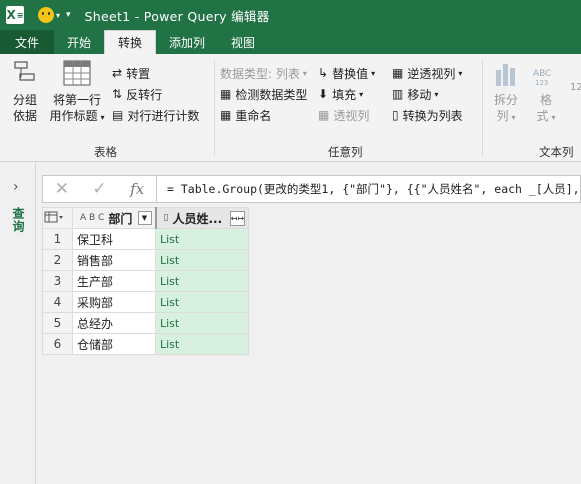 Image resolution: width=581 pixels, height=484 pixels. What do you see at coordinates (245, 115) in the screenshot?
I see `rename-button: ▦ 重命名` at bounding box center [245, 115].